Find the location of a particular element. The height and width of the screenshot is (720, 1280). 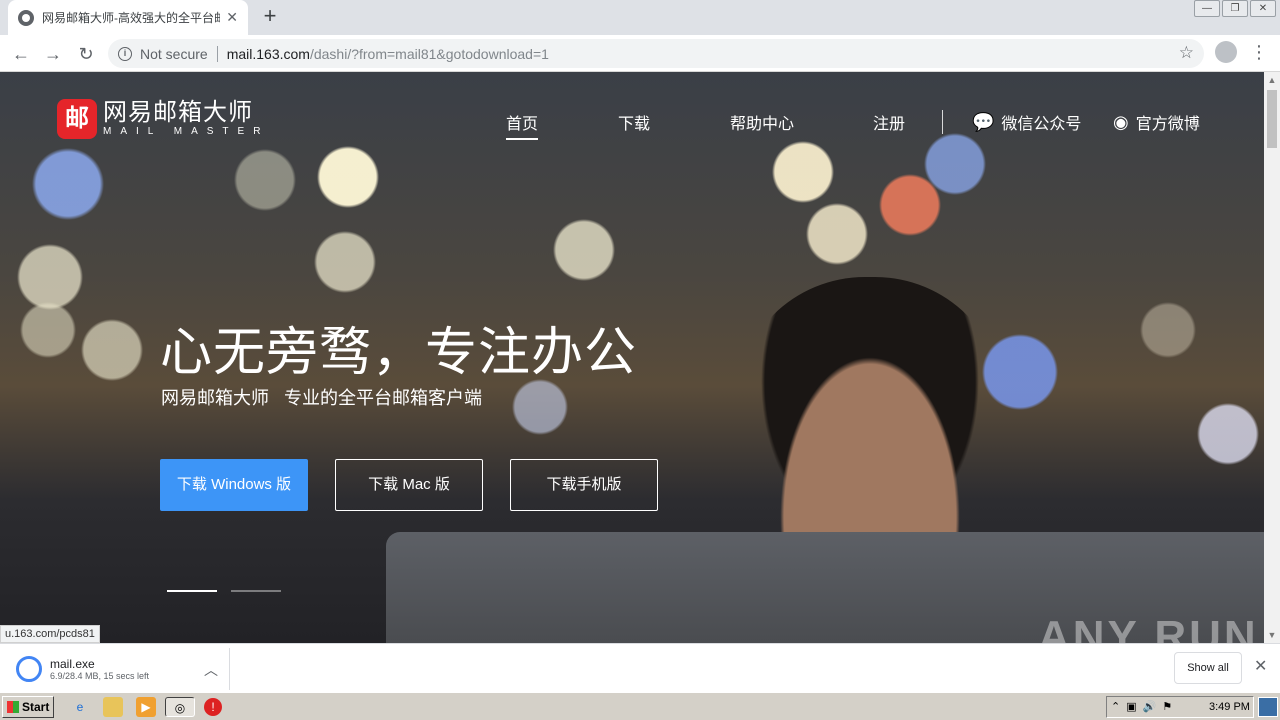

site-logo: 邮 网易邮箱大师 MAIL MASTER is located at coordinates (163, 119).